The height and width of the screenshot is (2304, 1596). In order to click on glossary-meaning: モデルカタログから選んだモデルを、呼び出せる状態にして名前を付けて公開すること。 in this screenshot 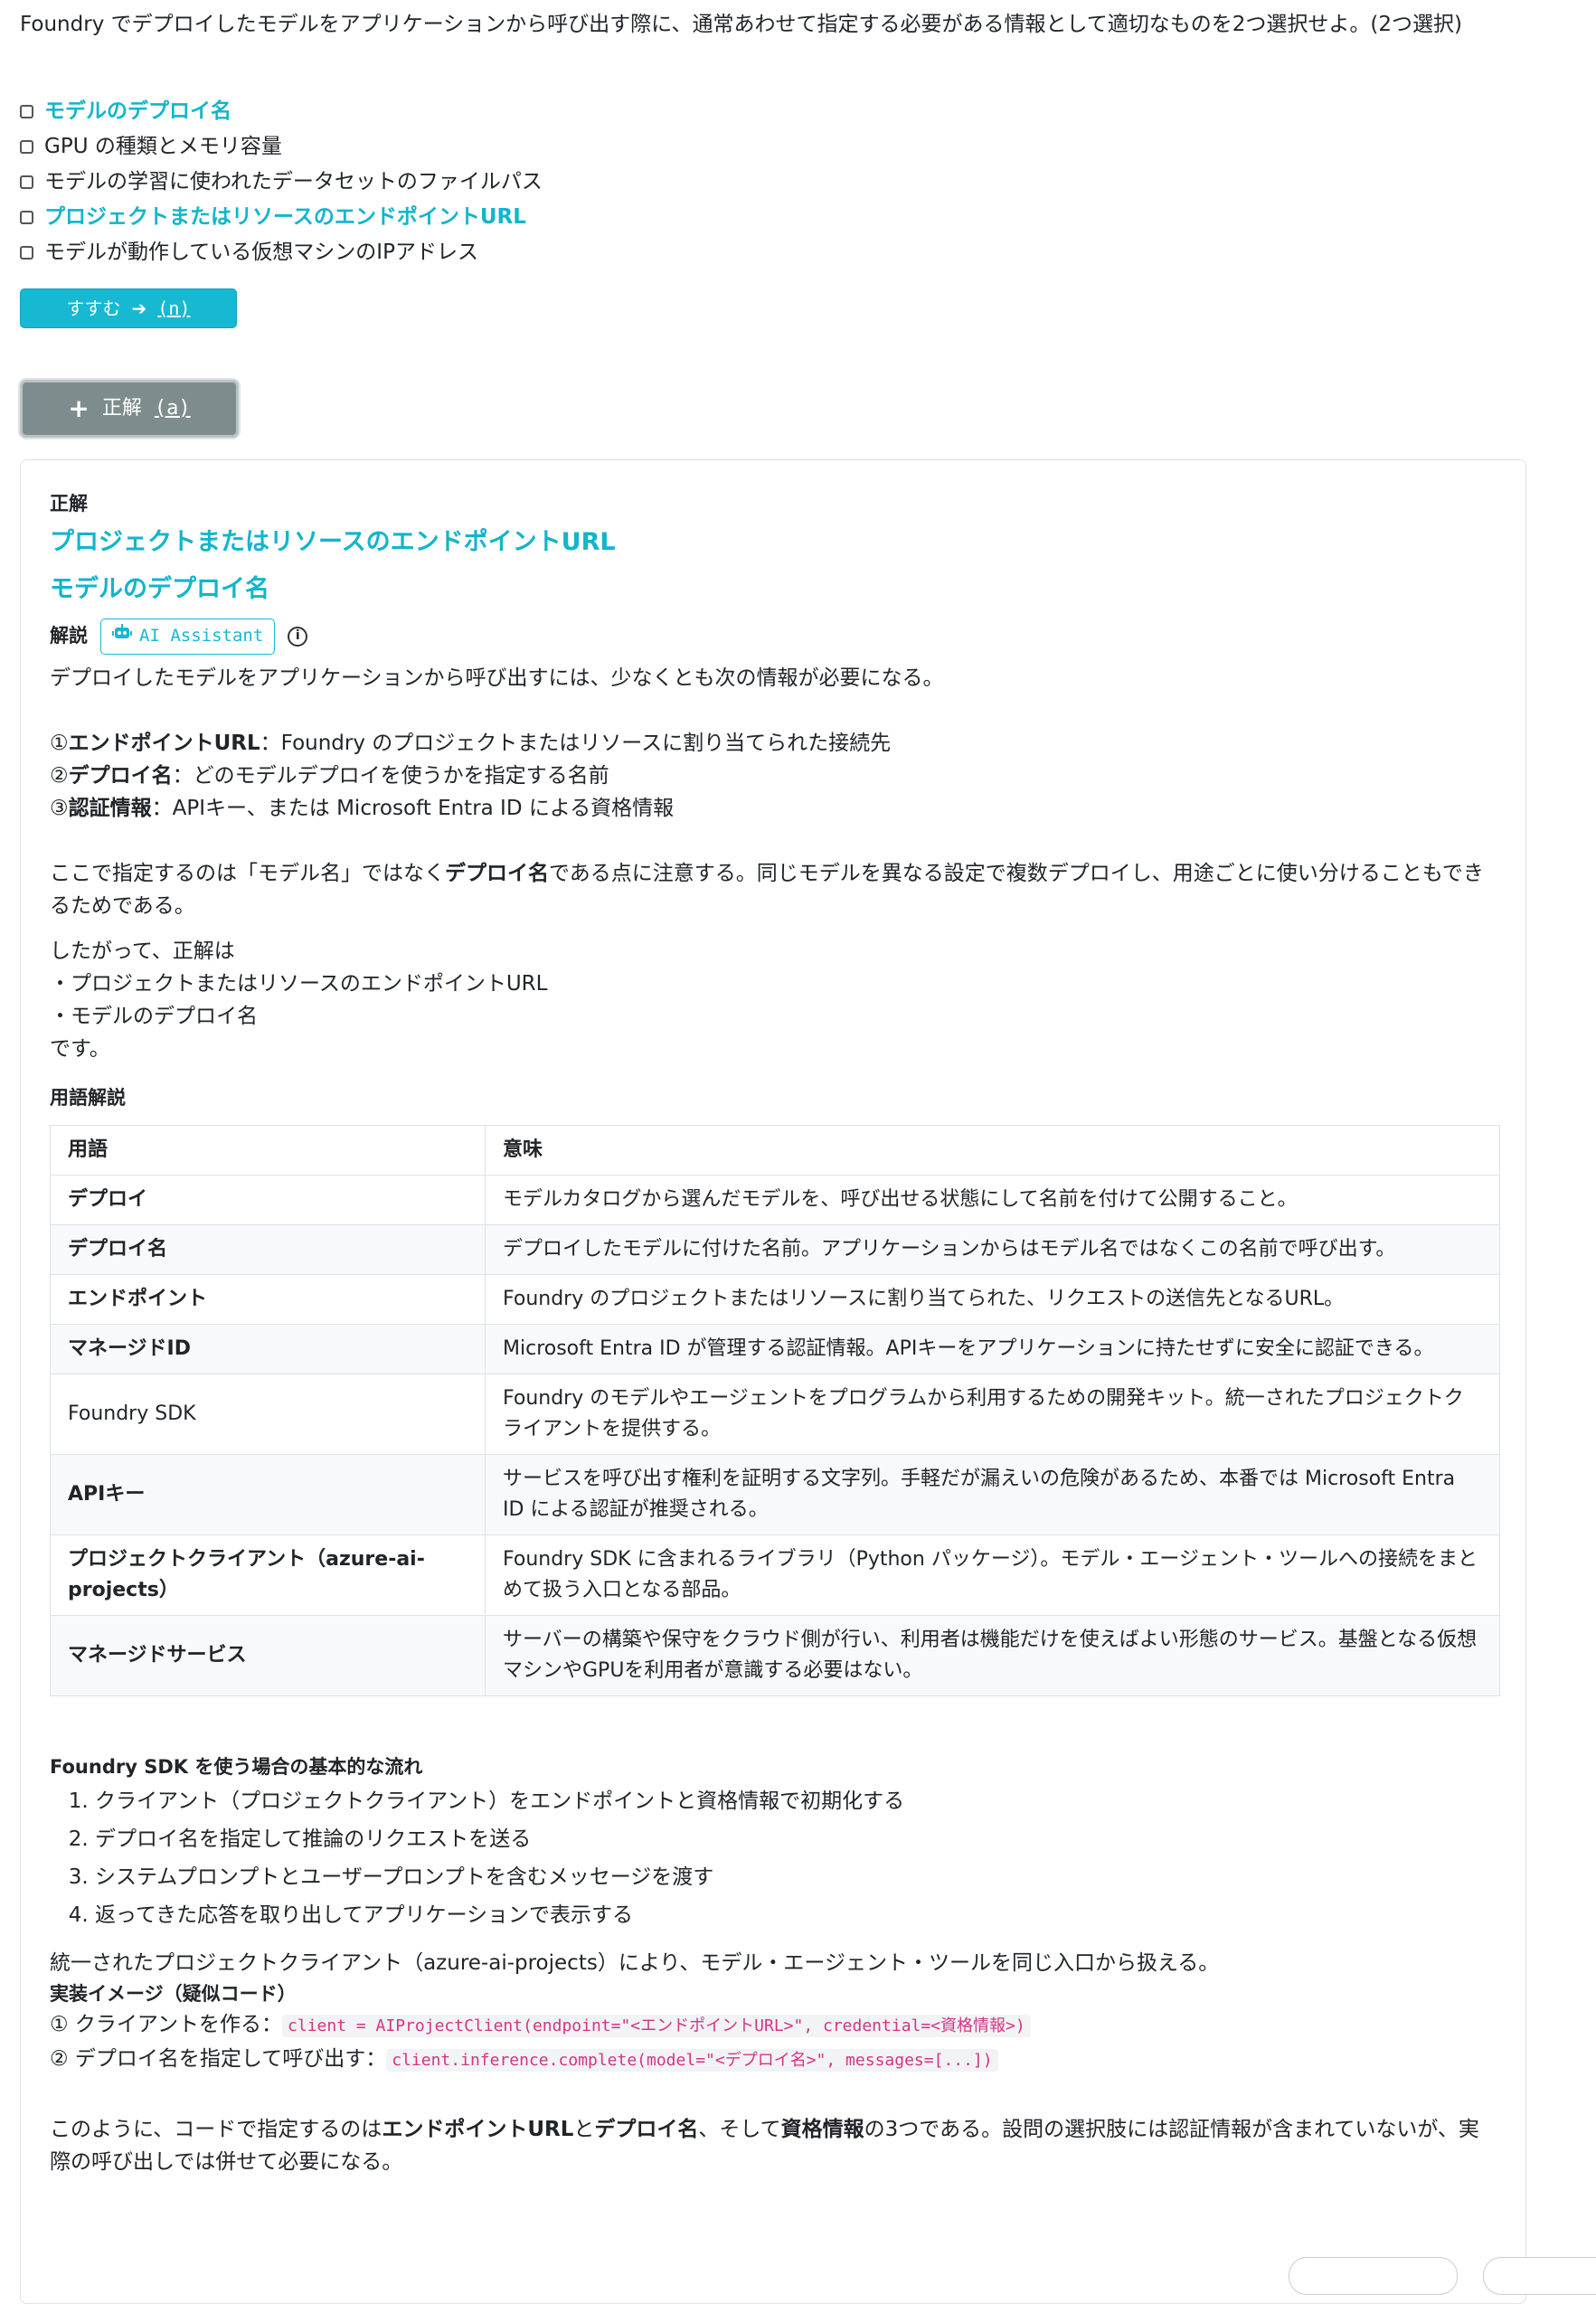, I will do `click(993, 1200)`.